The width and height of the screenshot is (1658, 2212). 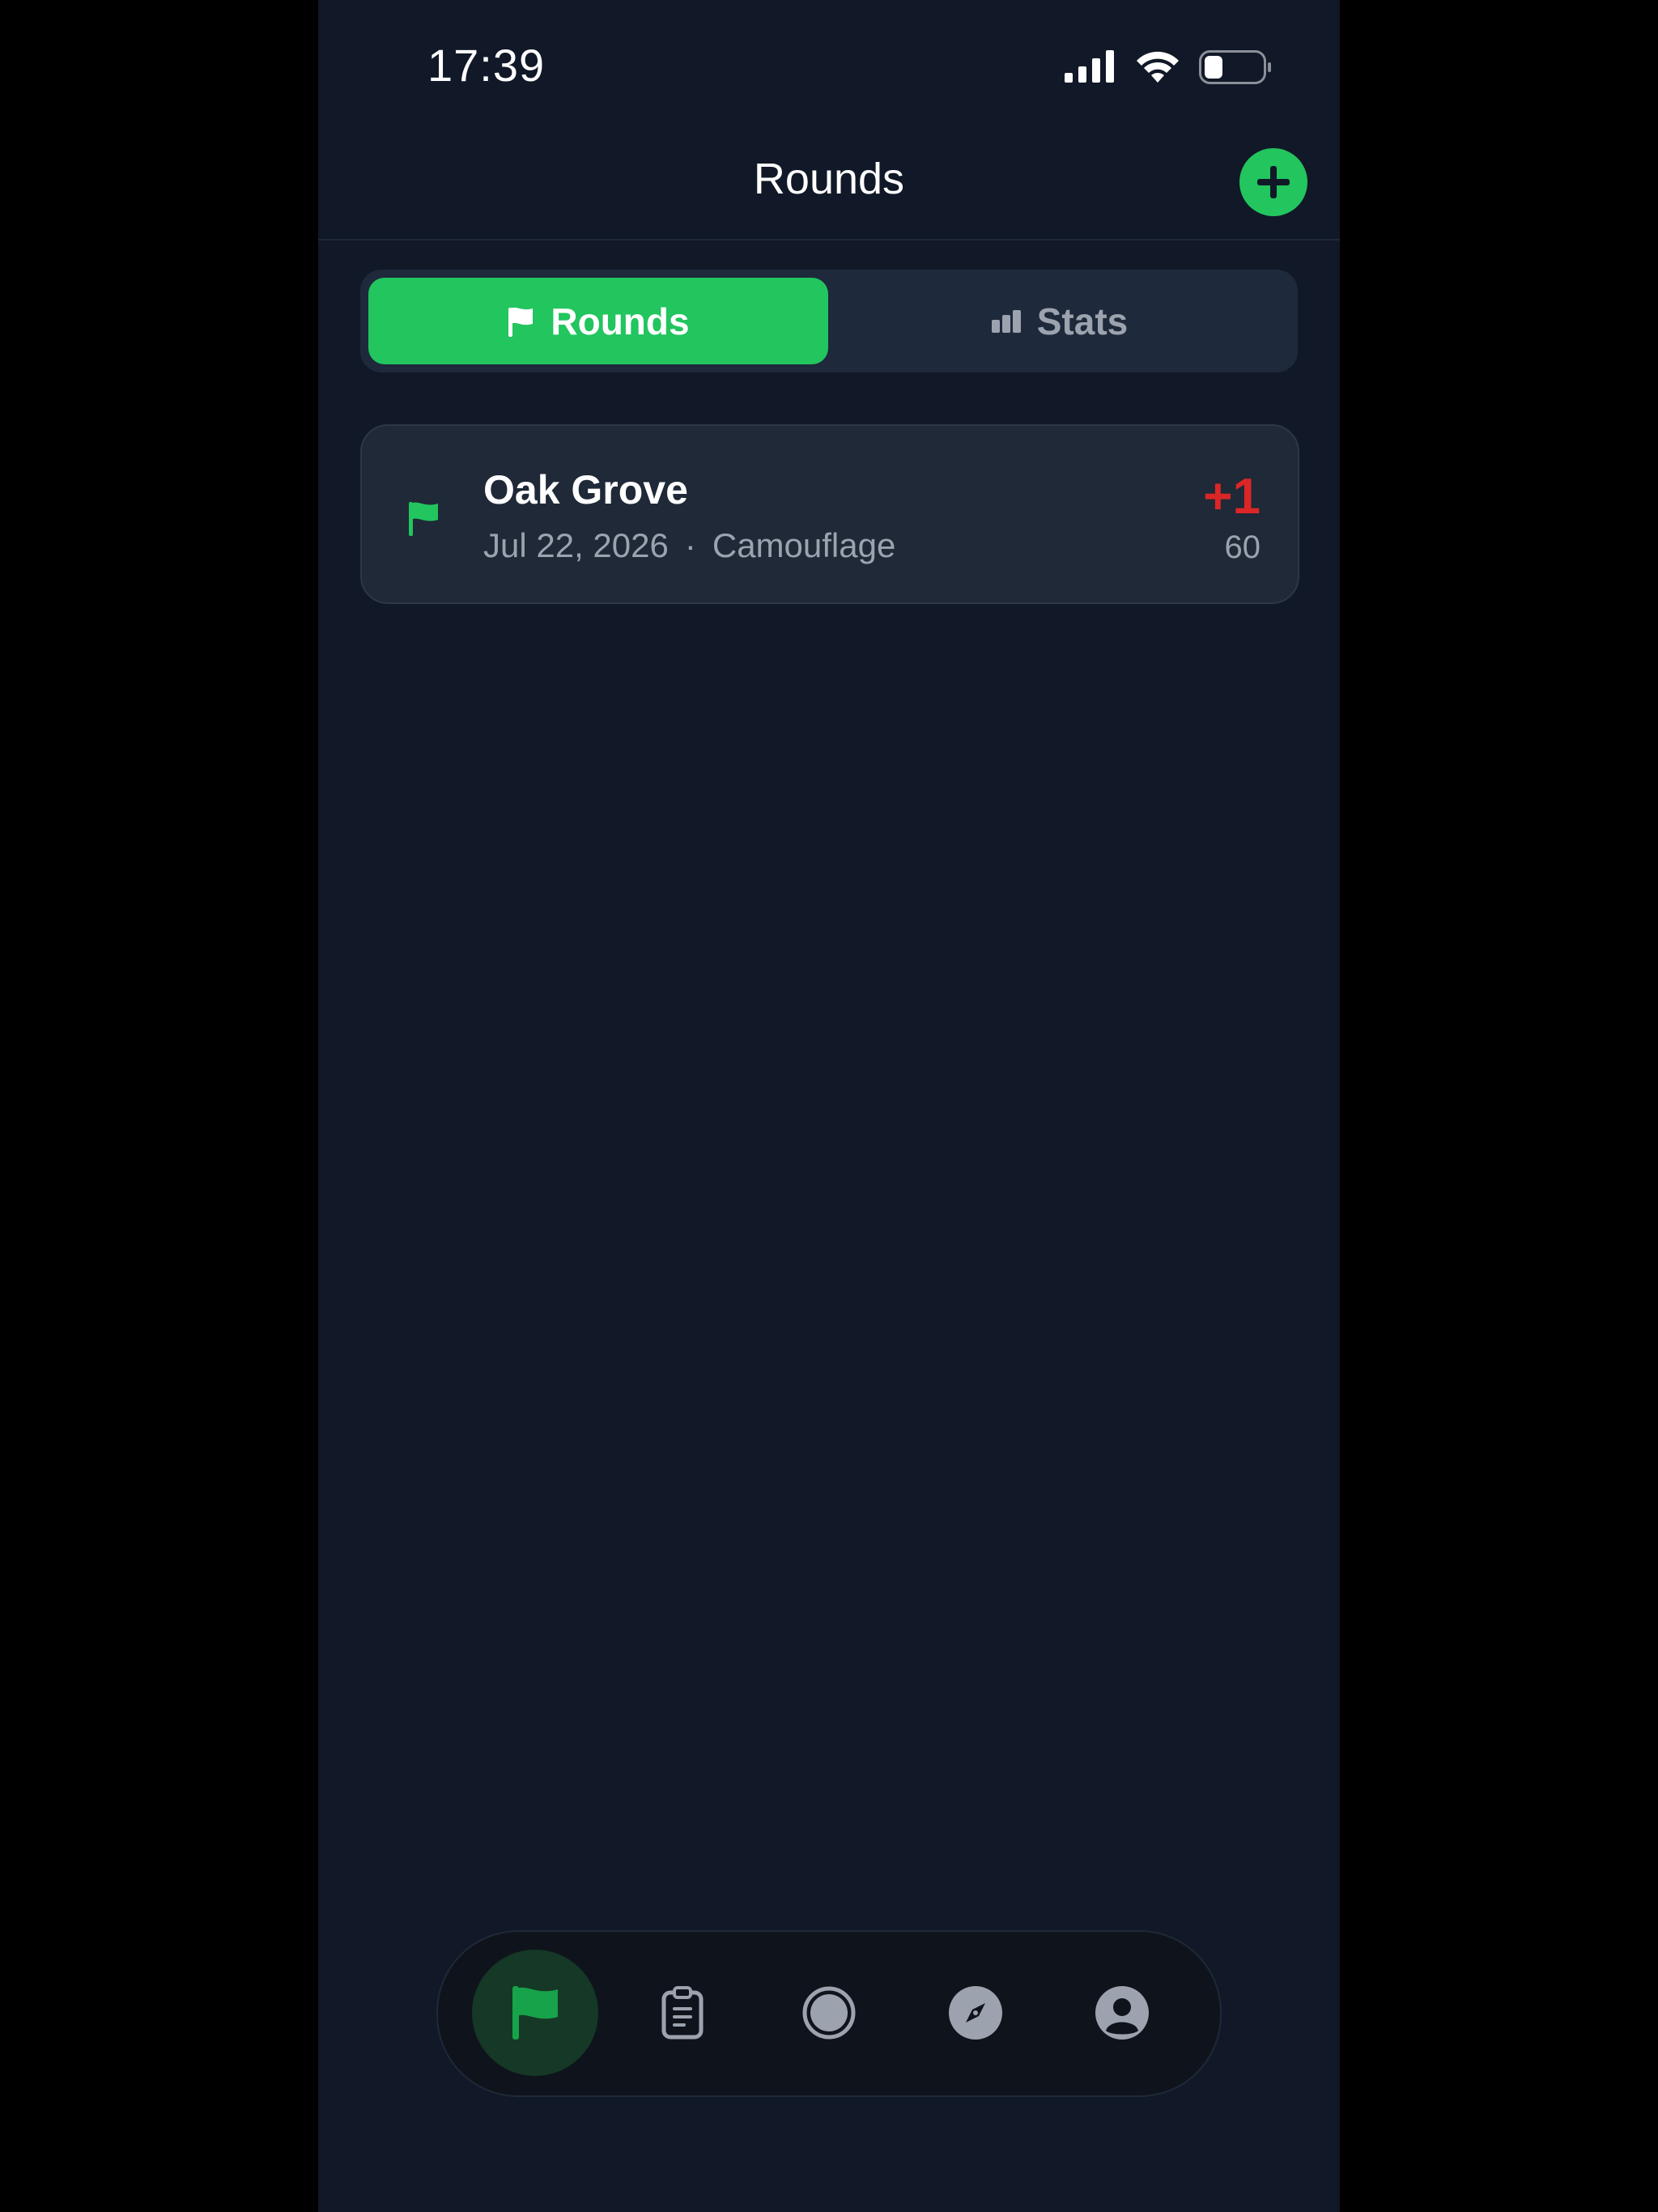 I want to click on tab-bar-scorecard, so click(x=682, y=2013).